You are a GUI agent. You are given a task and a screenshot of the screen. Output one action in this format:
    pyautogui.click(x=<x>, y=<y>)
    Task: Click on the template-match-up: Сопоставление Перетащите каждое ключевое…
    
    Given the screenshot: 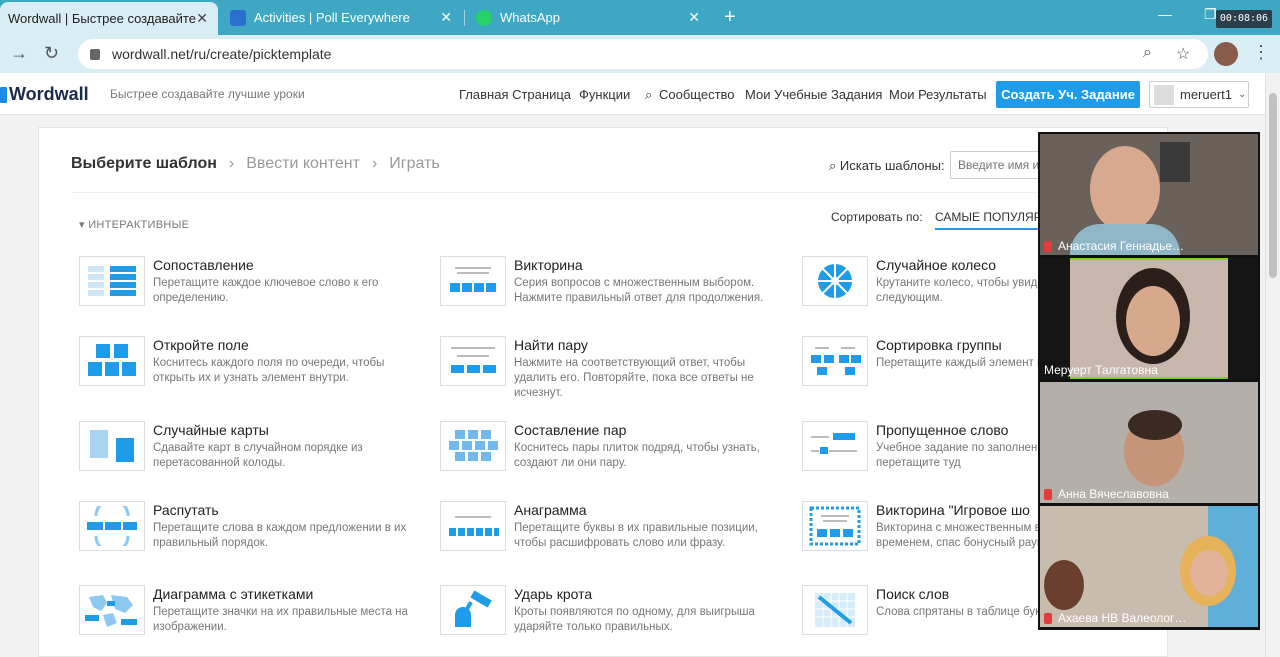 What is the action you would take?
    pyautogui.click(x=249, y=286)
    